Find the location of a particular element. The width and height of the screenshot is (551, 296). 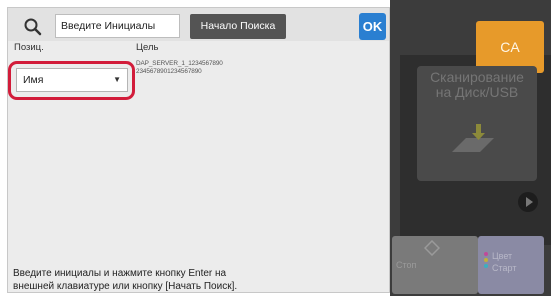

scan-to-usb-label: Сканирование на Диск/USB is located at coordinates (477, 85).